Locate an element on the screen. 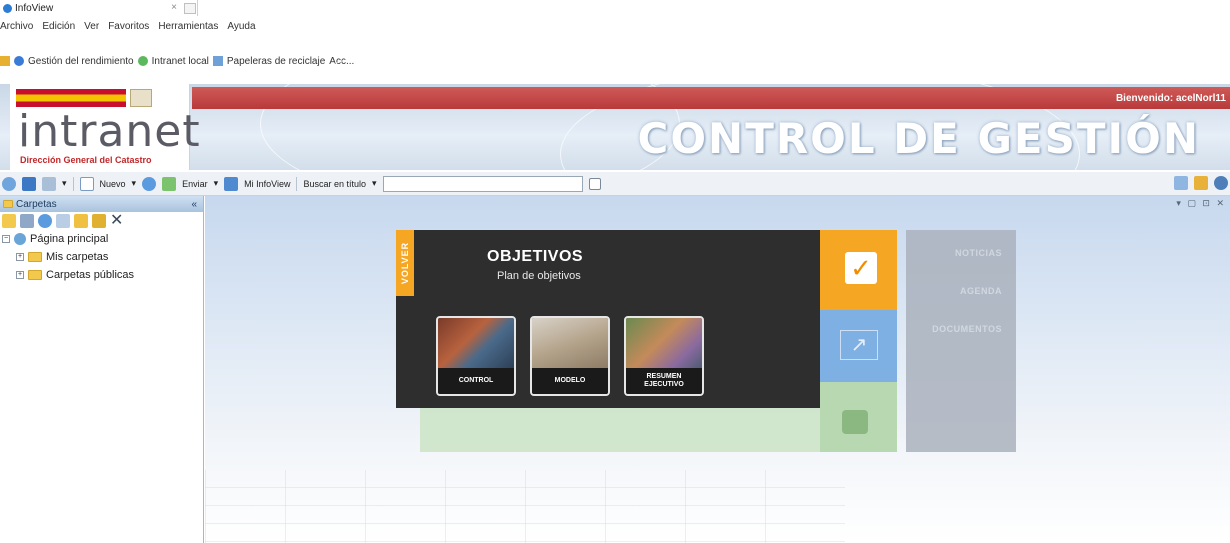 The width and height of the screenshot is (1230, 543). new-tab-button is located at coordinates (190, 8).